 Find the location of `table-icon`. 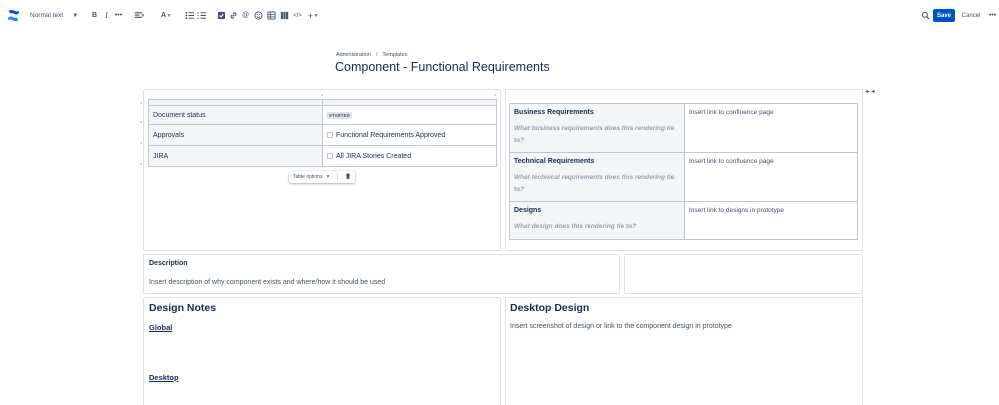

table-icon is located at coordinates (271, 15).